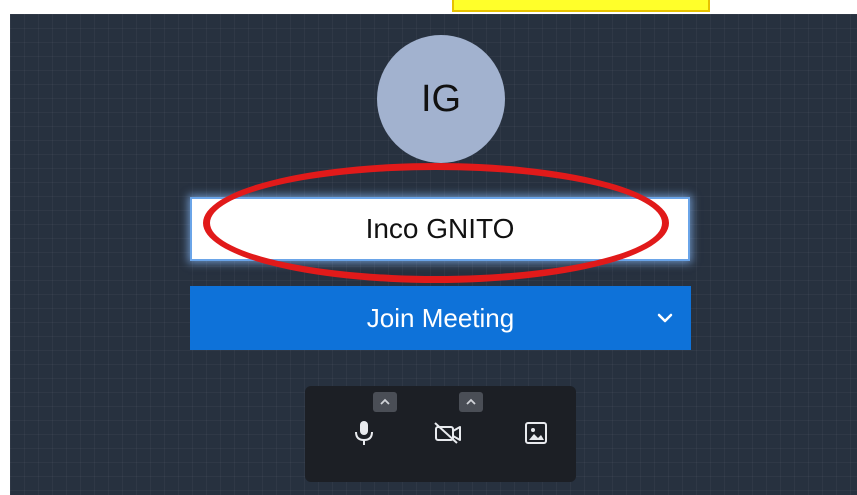 Image resolution: width=857 pixels, height=495 pixels. I want to click on camera-options-button, so click(471, 402).